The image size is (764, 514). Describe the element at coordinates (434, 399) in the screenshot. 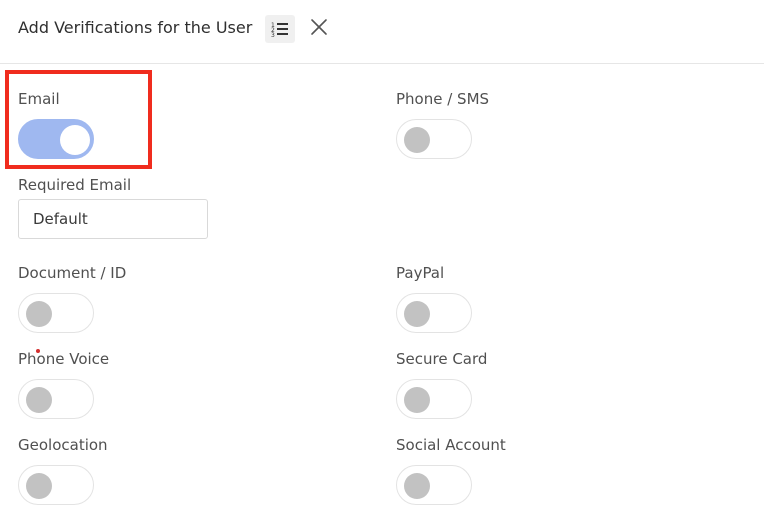

I see `secure-card-toggle` at that location.